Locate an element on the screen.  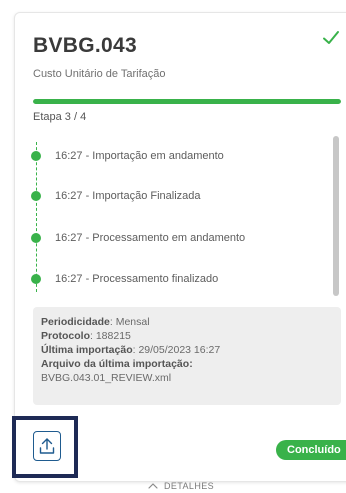
upload-button is located at coordinates (47, 446).